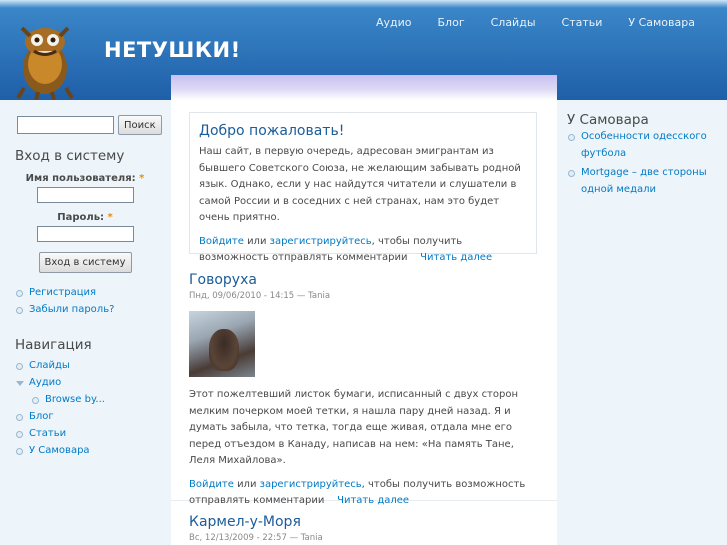 The image size is (727, 545). What do you see at coordinates (513, 22) in the screenshot?
I see `primary-link-slides: Слайды` at bounding box center [513, 22].